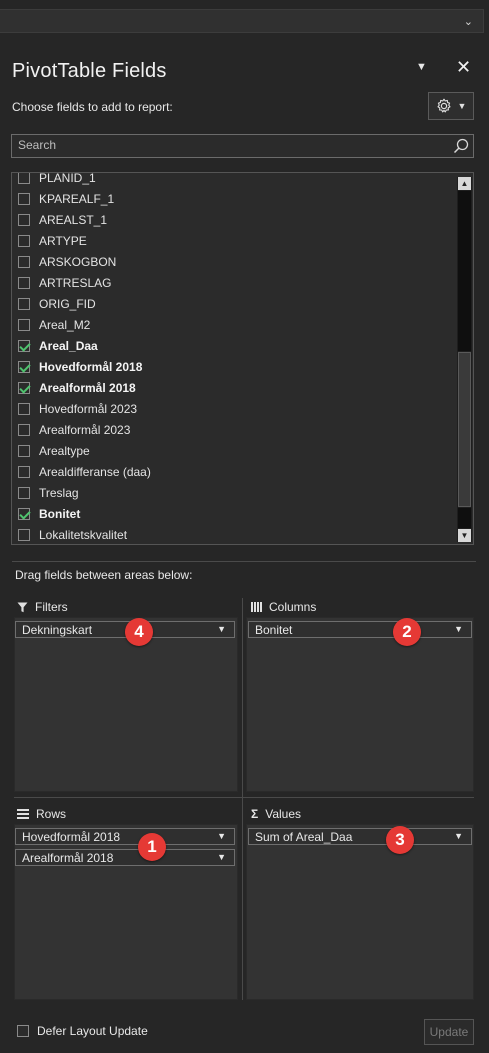 The height and width of the screenshot is (1053, 489). I want to click on defer-layout-option: Defer Layout Update, so click(82, 1031).